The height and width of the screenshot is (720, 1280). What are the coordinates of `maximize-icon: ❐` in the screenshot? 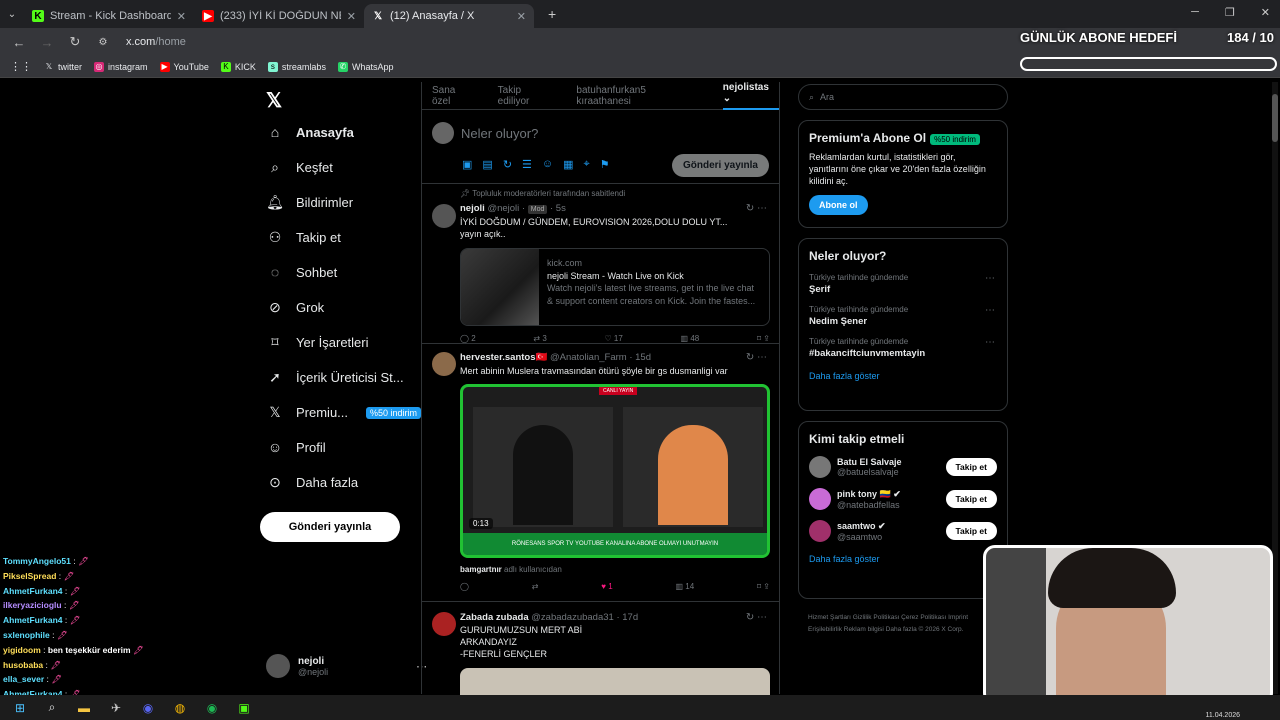 It's located at (1230, 12).